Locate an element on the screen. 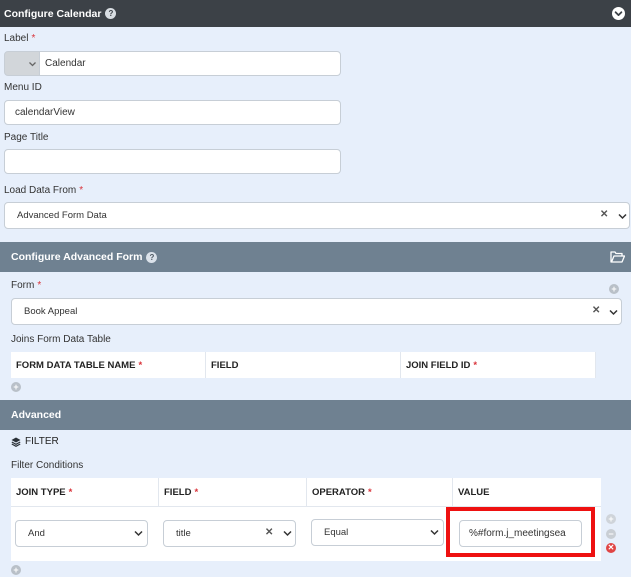  configure-calendar-header: Configure Calendar ? is located at coordinates (315, 13).